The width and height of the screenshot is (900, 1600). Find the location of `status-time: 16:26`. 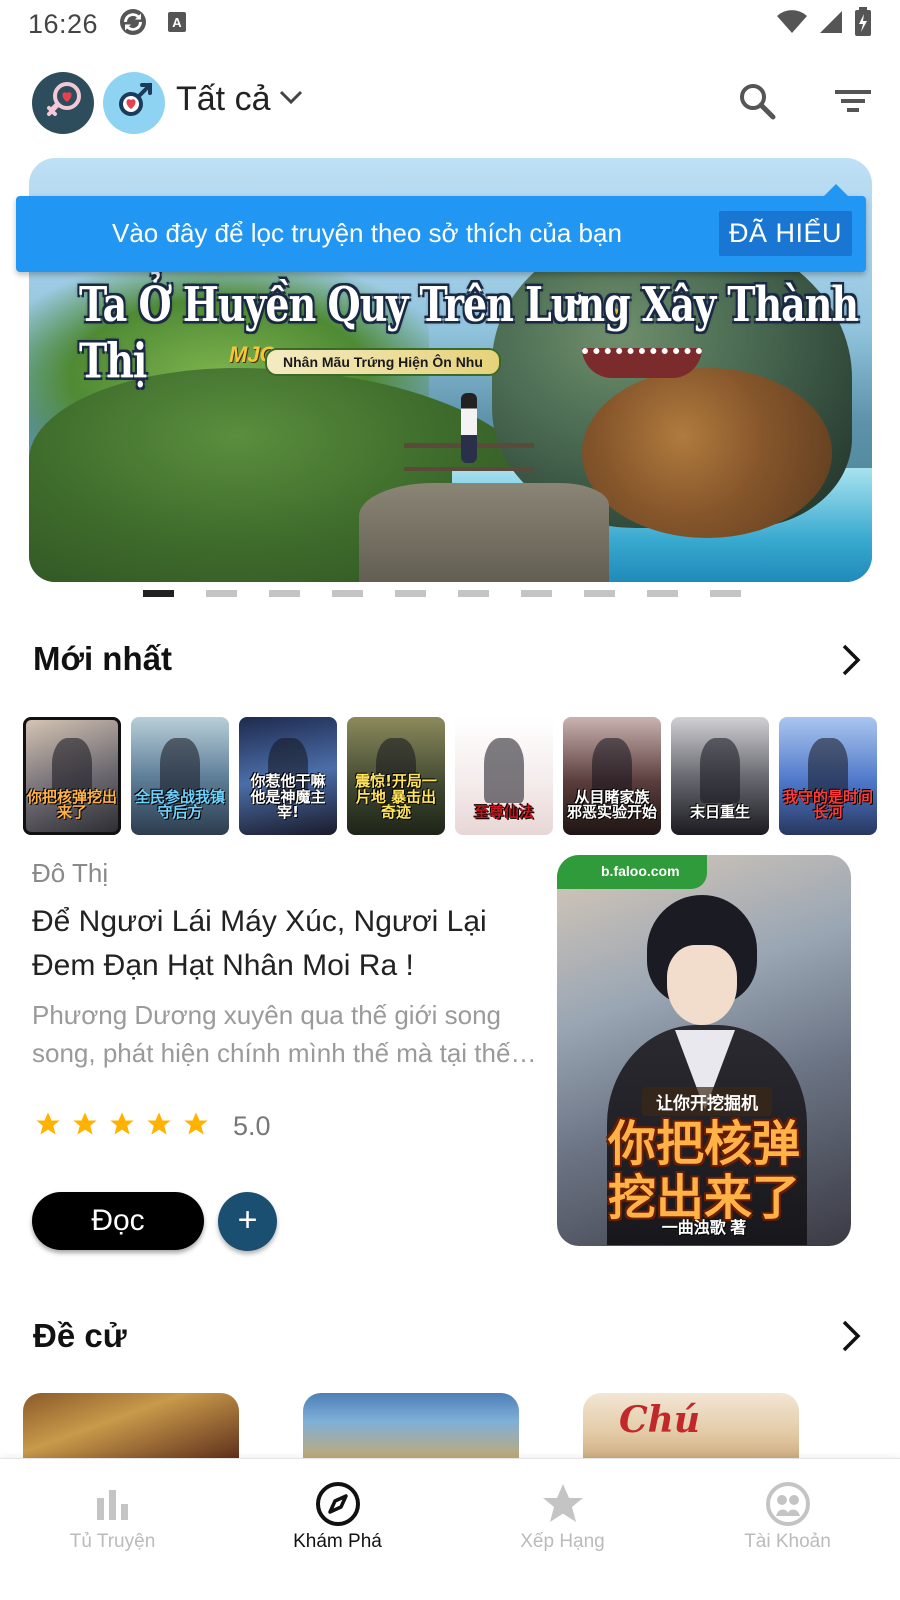

status-time: 16:26 is located at coordinates (63, 23).